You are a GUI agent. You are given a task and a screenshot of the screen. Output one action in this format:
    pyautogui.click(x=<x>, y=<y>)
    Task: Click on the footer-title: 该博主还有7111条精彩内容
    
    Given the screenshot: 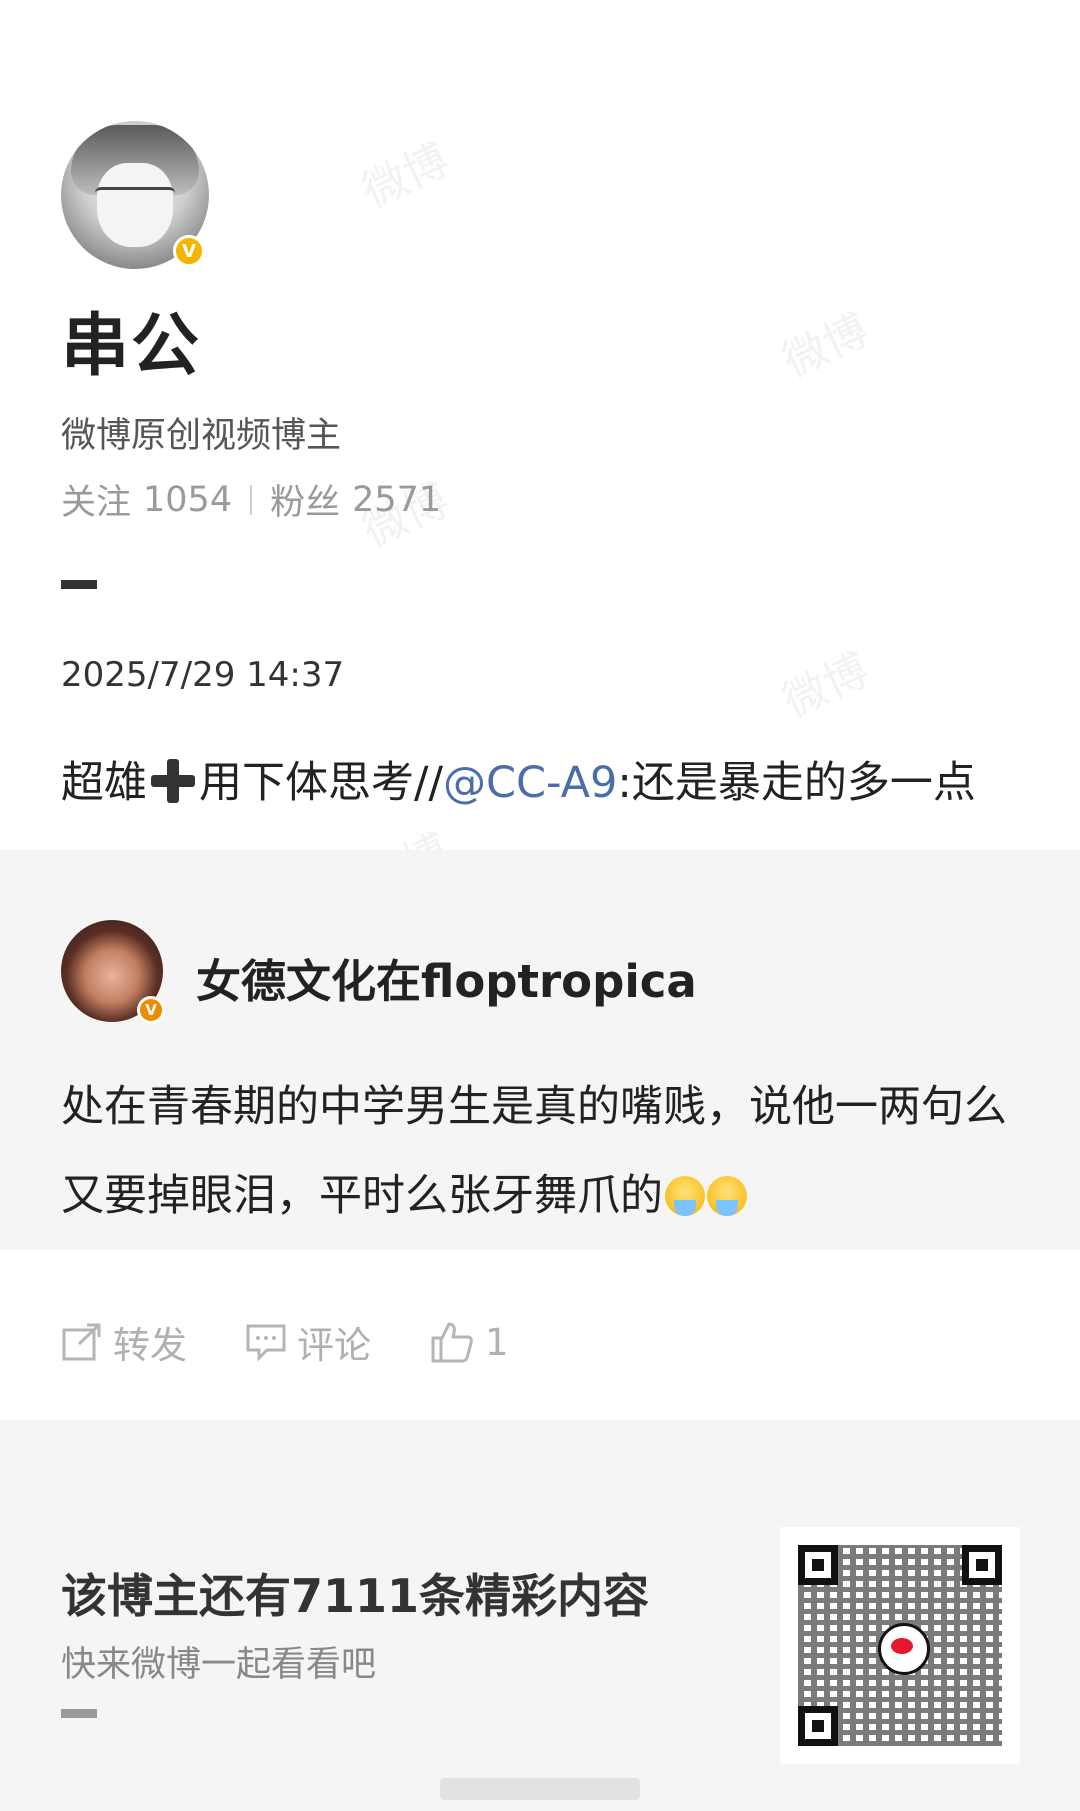 What is the action you would take?
    pyautogui.click(x=355, y=1596)
    